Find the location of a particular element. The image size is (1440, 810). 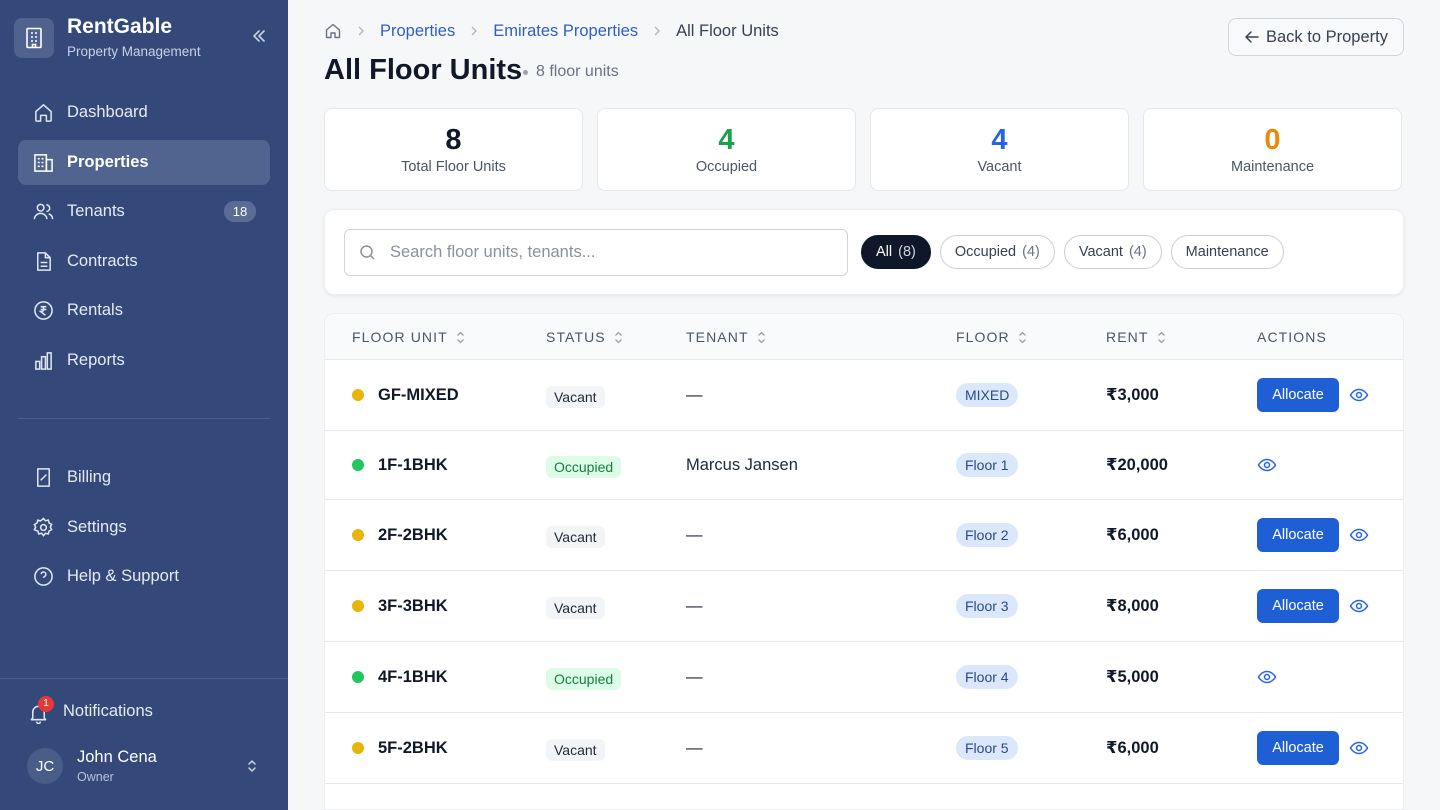

nav-item-rentals: Rentals is located at coordinates (144, 310).